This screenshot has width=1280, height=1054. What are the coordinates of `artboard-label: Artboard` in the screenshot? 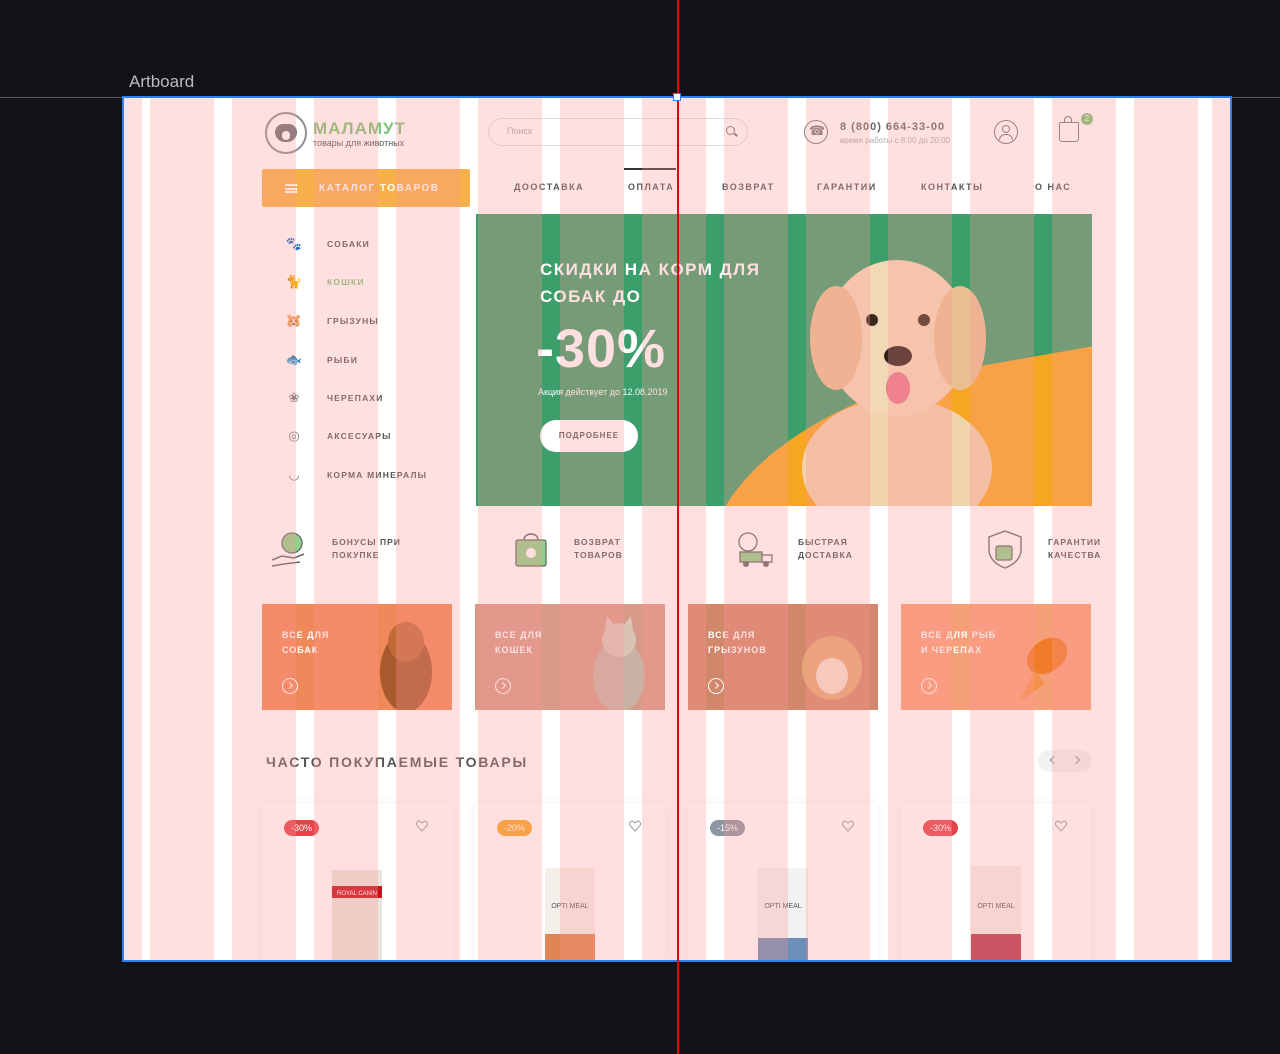 It's located at (161, 82).